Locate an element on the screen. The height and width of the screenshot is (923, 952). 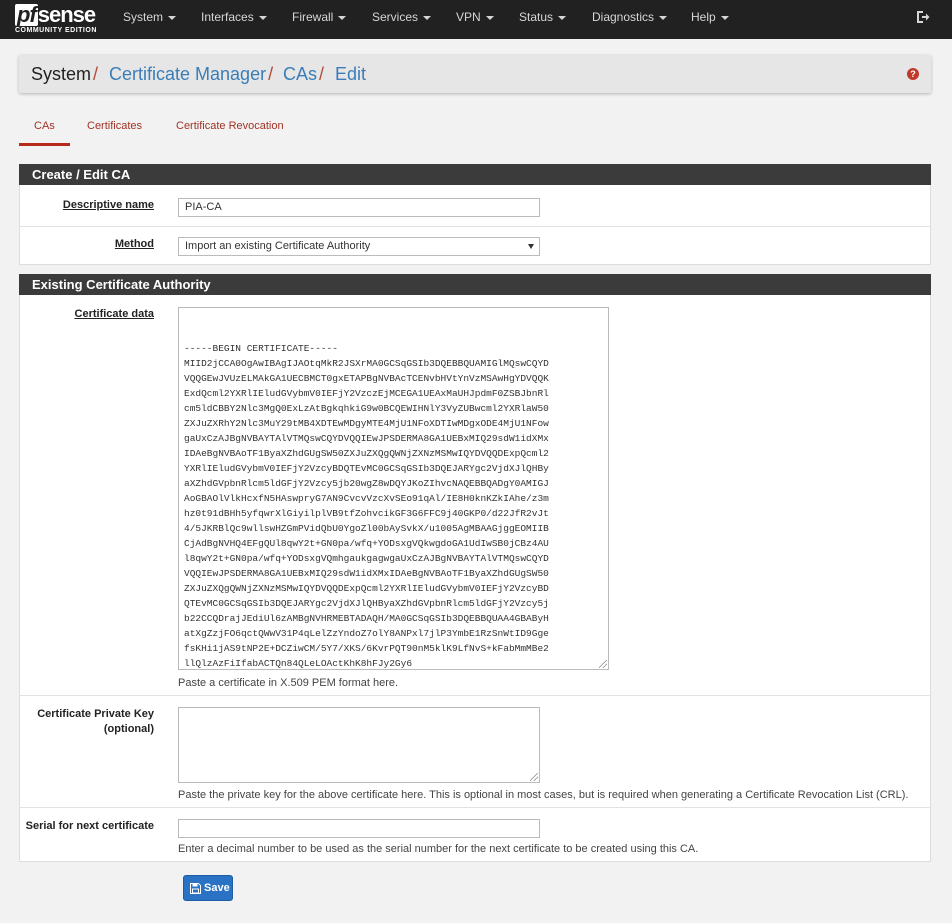
certificate-line: llQlzAzFiIfabACTQn84QLeLOActKhK8hFJy2Gy6 is located at coordinates (298, 663).